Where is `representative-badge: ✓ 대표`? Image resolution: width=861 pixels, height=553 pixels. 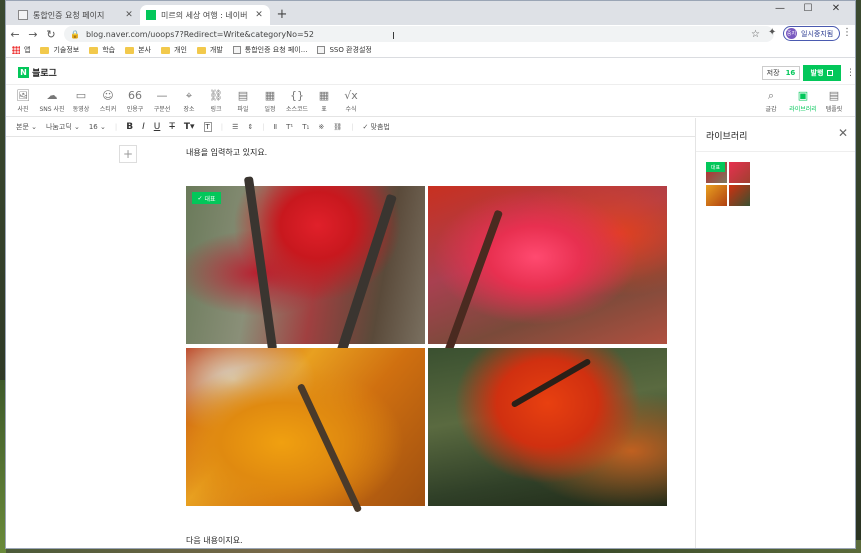 representative-badge: ✓ 대표 is located at coordinates (206, 198).